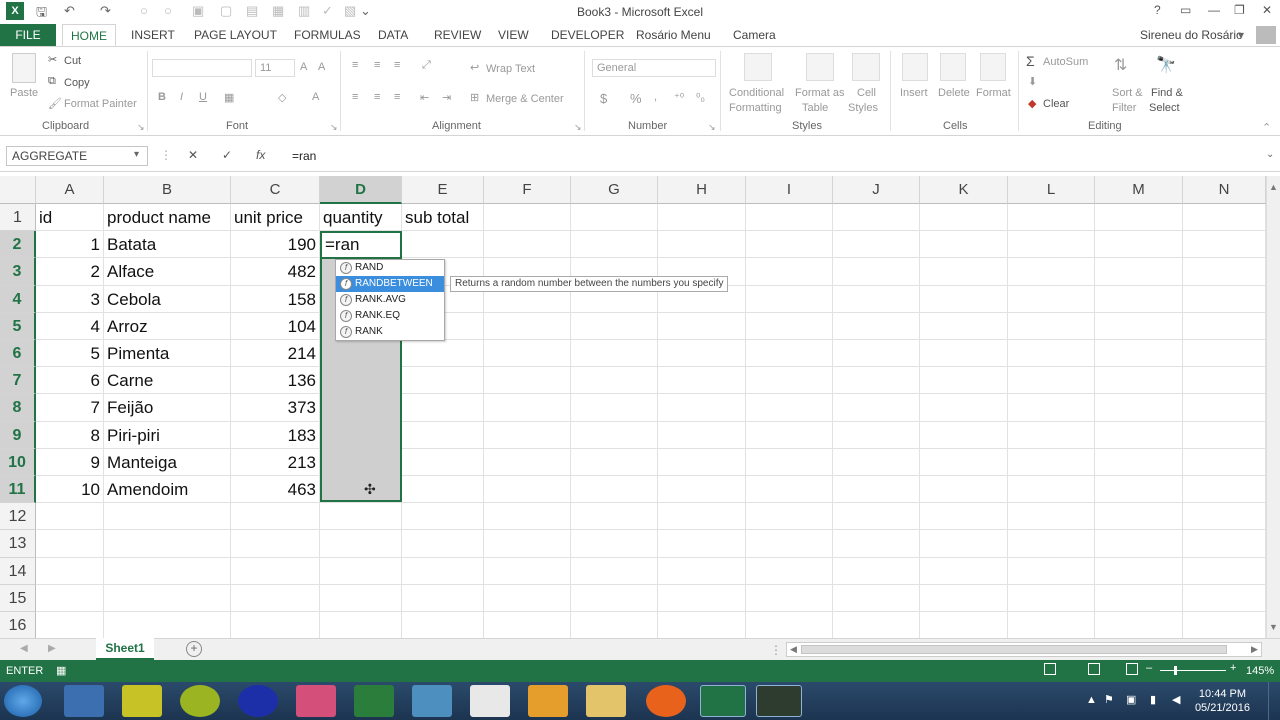 Image resolution: width=1280 pixels, height=720 pixels. Describe the element at coordinates (1222, 701) in the screenshot. I see `taskbar-clock: 10:44 PM 05/21/2016` at that location.